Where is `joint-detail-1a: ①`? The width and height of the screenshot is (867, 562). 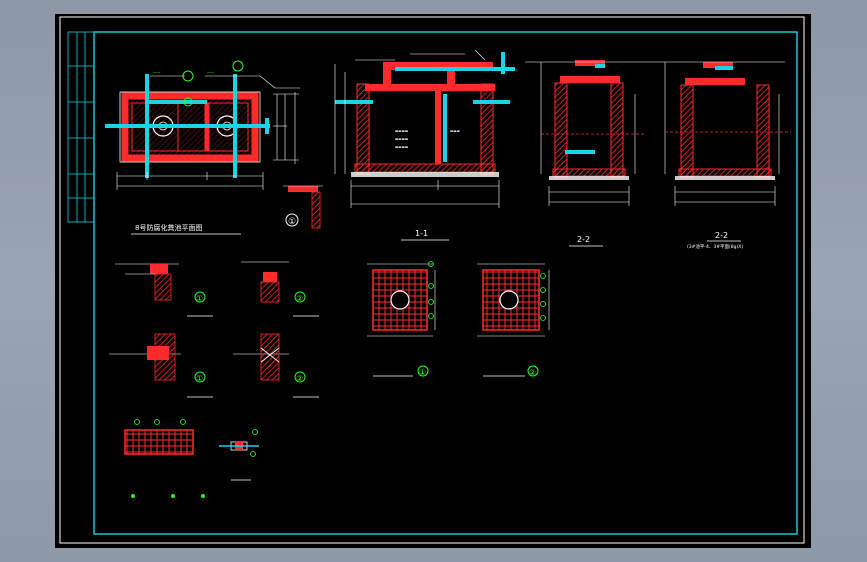
joint-detail-1a: ① is located at coordinates (164, 290).